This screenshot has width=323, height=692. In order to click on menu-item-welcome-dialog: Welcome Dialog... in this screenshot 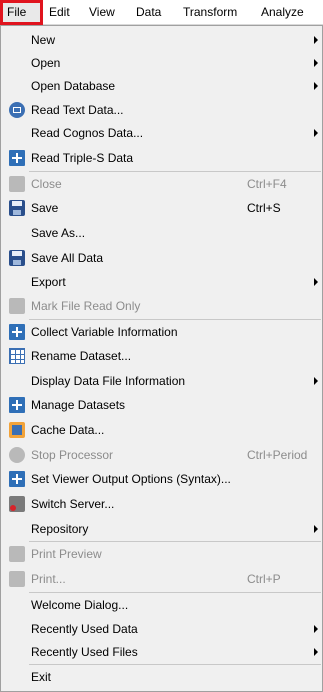, I will do `click(161, 605)`.